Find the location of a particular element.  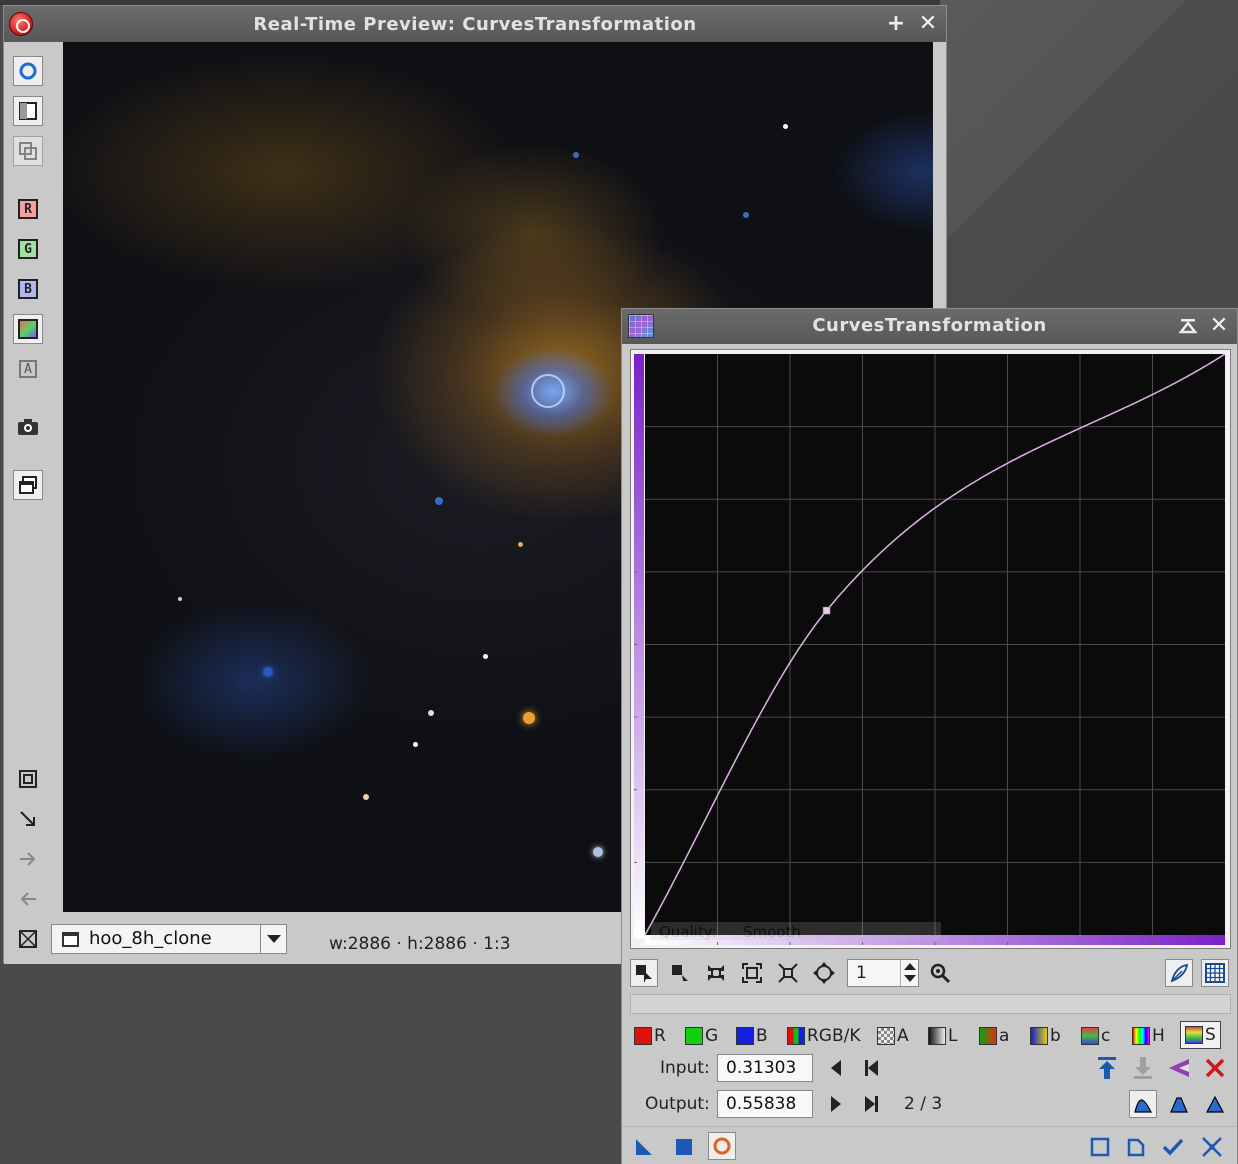

channel-g: G is located at coordinates (701, 1036).